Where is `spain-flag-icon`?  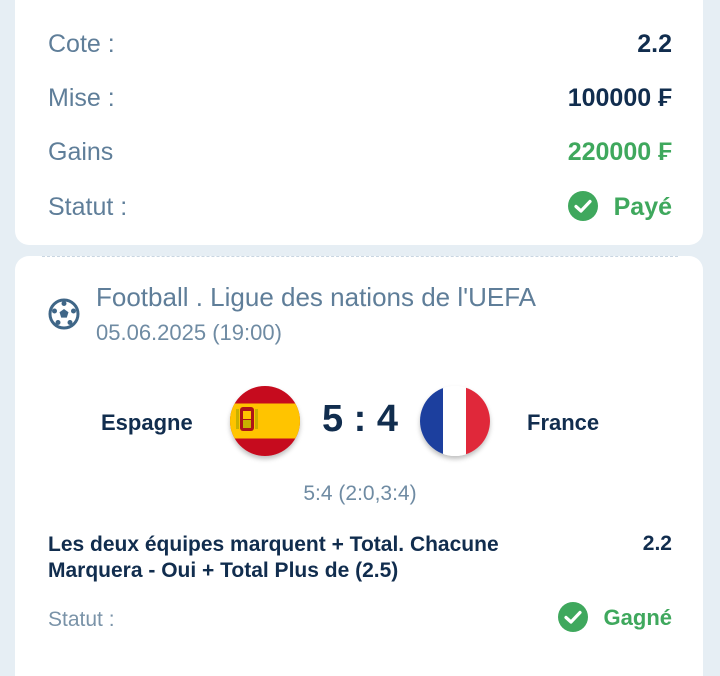 spain-flag-icon is located at coordinates (265, 421).